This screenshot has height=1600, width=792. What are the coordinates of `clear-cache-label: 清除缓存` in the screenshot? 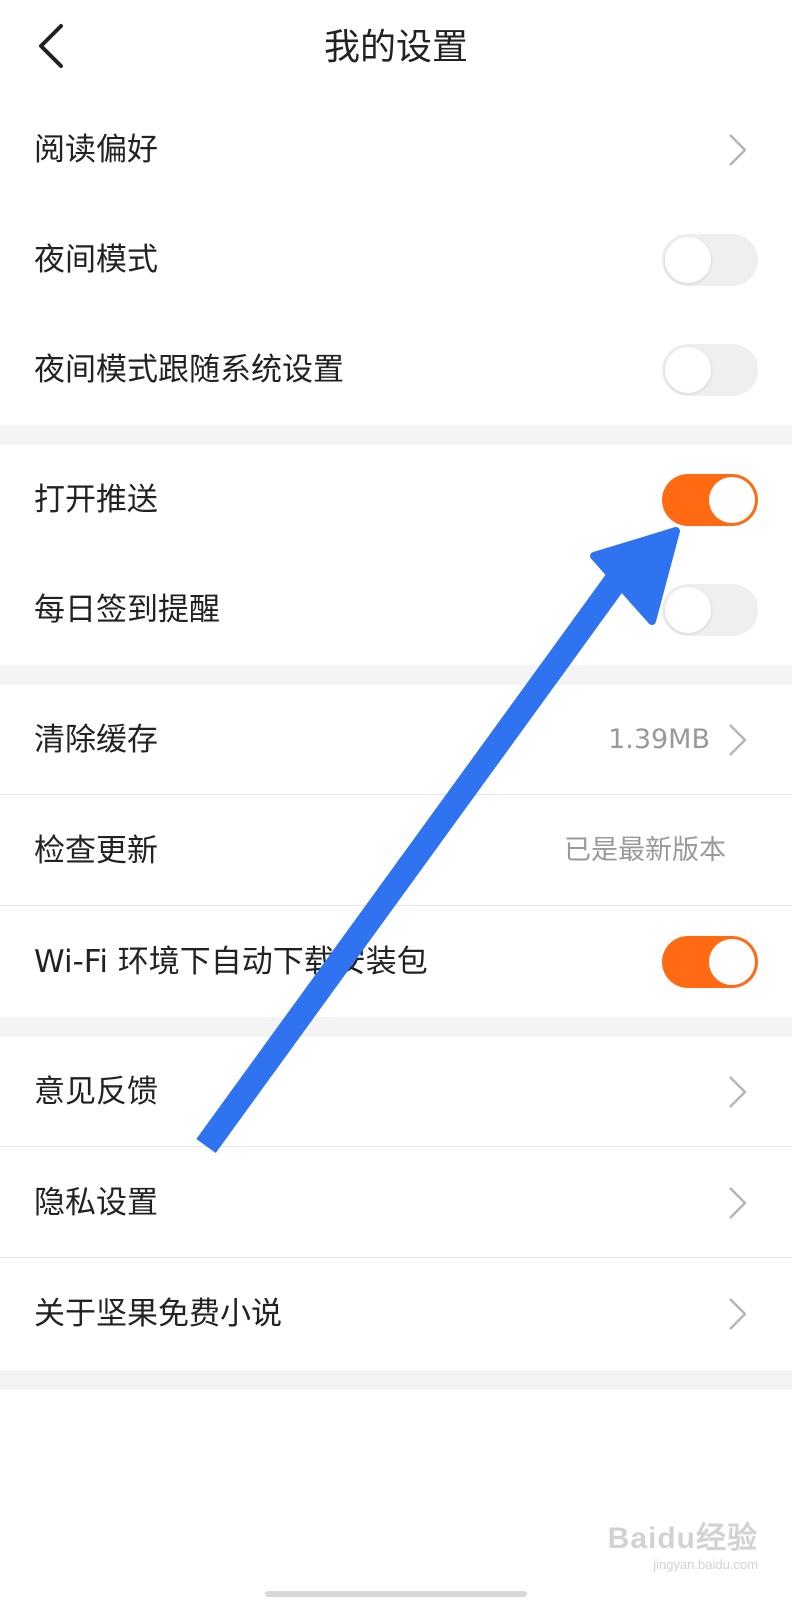 It's located at (96, 740).